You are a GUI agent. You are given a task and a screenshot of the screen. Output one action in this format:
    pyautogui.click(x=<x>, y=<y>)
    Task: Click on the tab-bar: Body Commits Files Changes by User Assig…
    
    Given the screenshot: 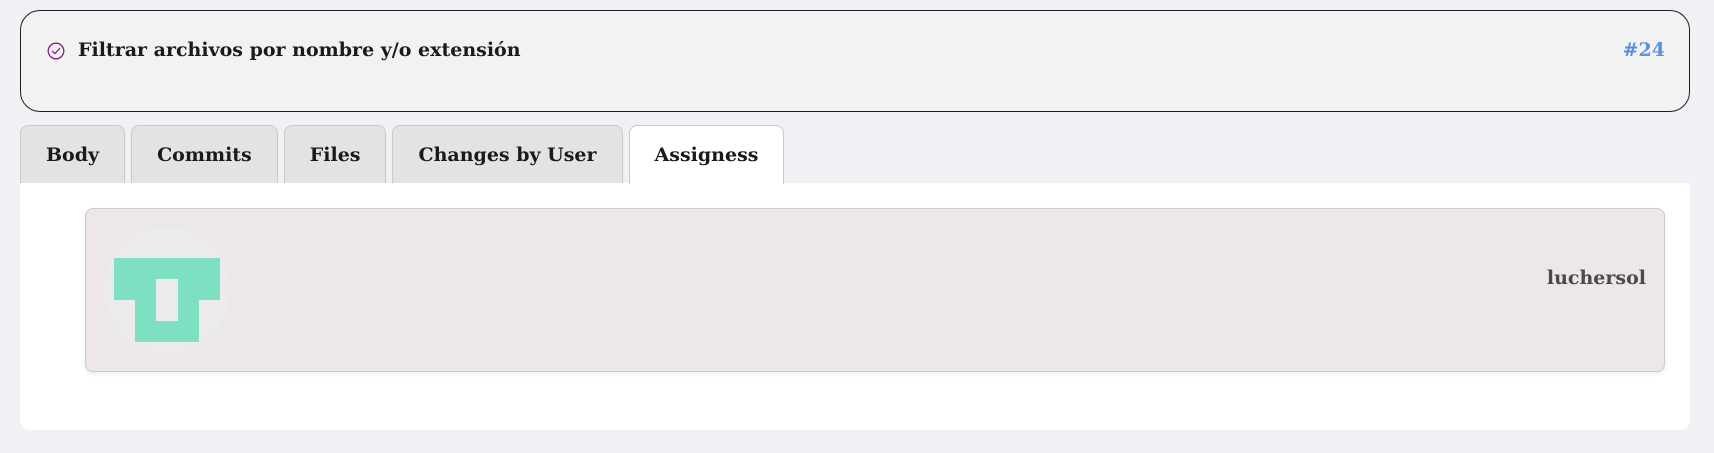 What is the action you would take?
    pyautogui.click(x=402, y=154)
    